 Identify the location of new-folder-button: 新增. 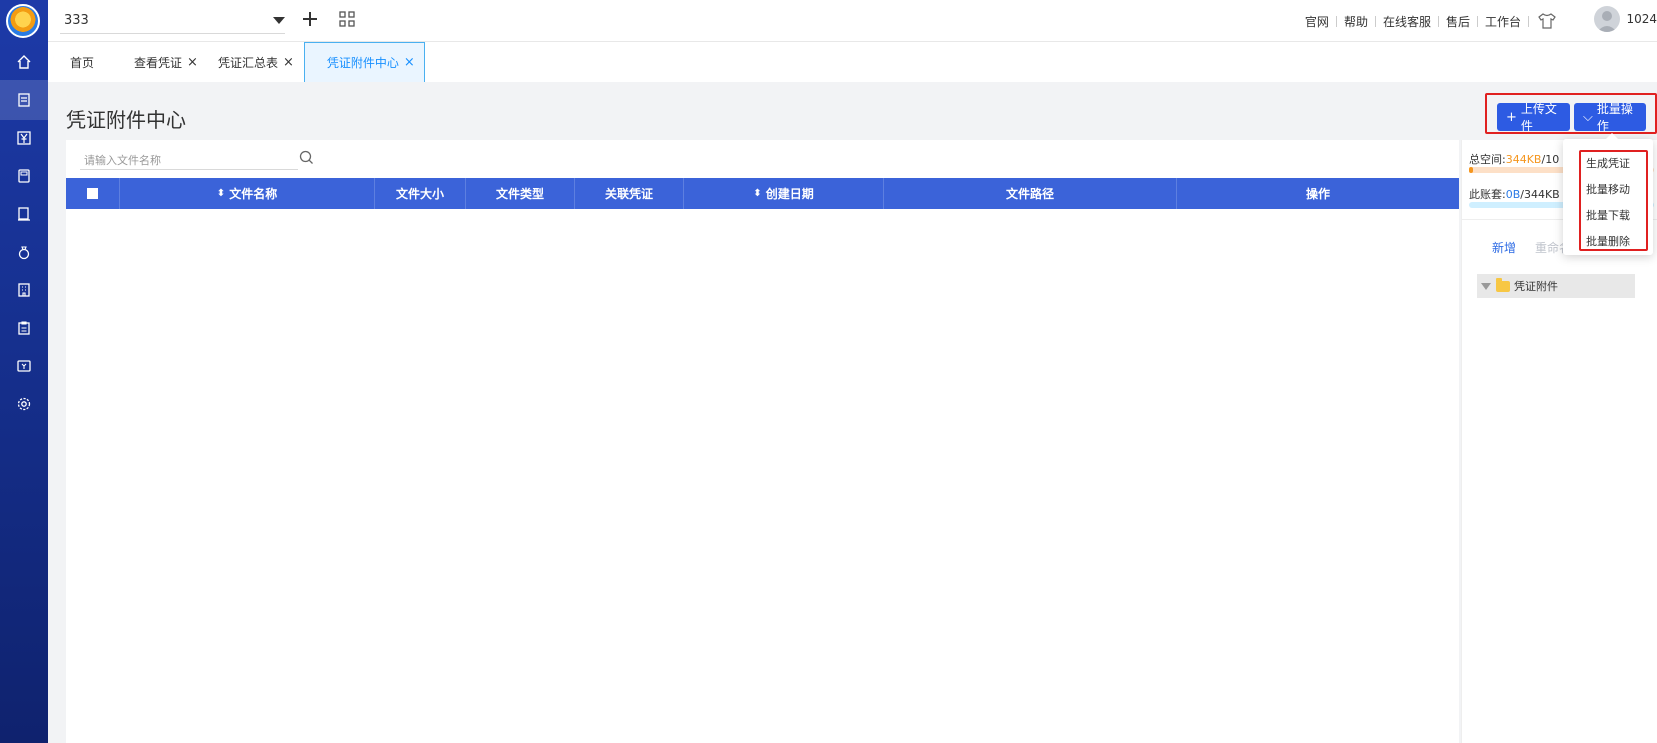
(1504, 247).